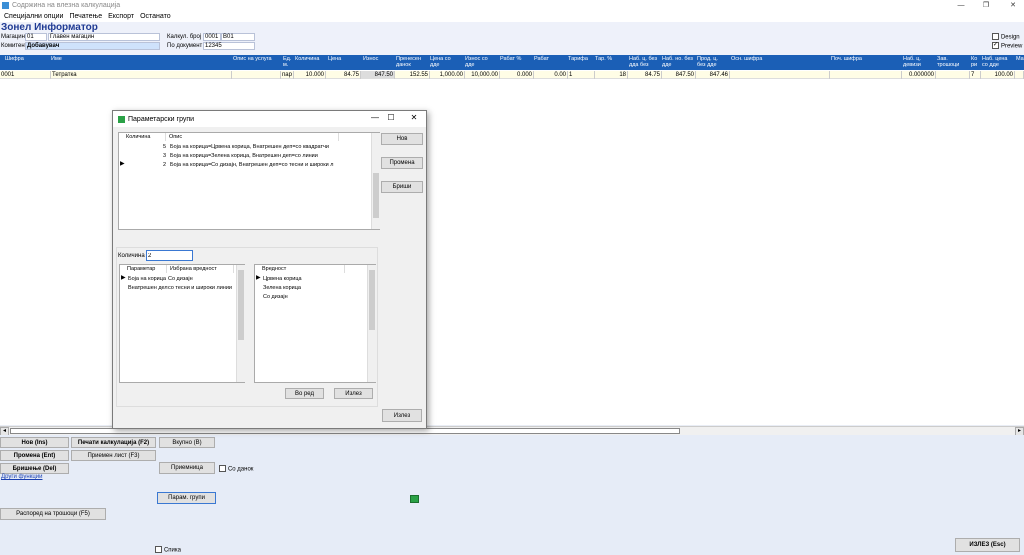 This screenshot has height=555, width=1024. I want to click on calc-number-field: 0001, so click(212, 37).